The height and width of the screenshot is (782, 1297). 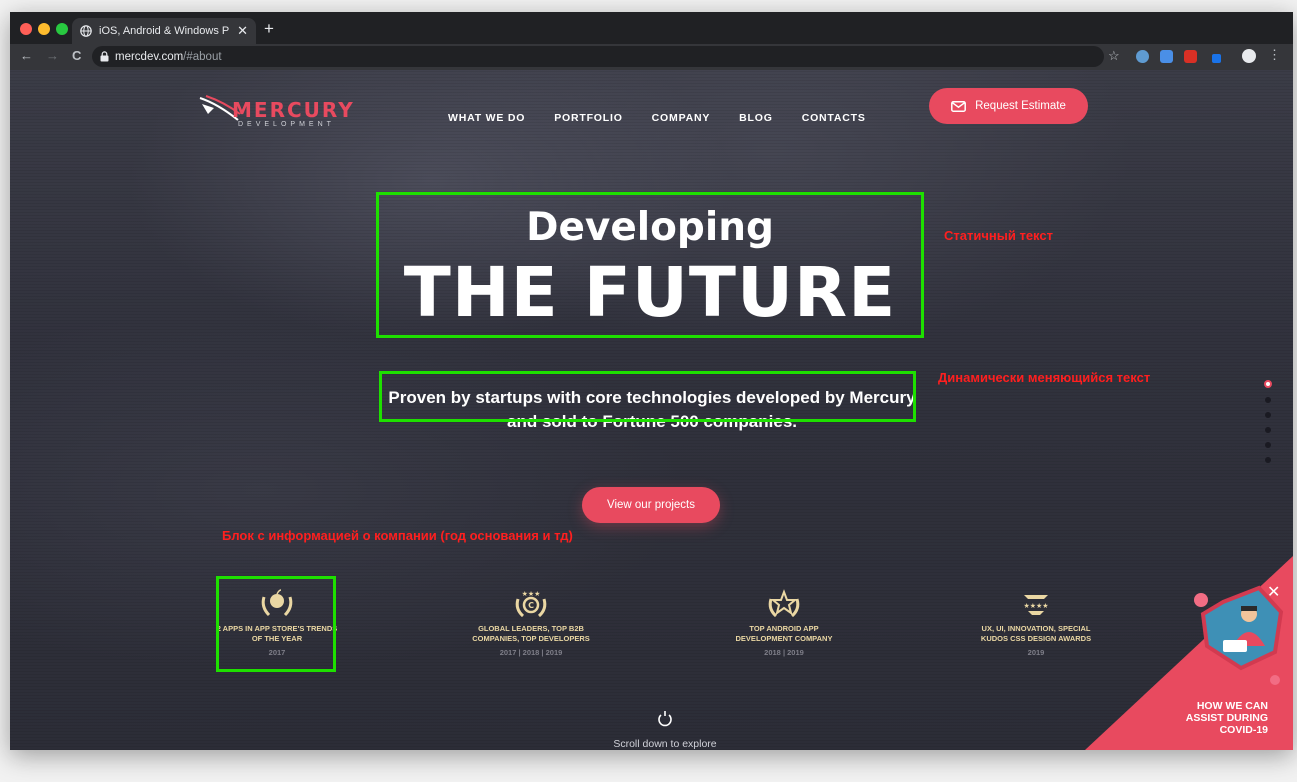 What do you see at coordinates (681, 118) in the screenshot?
I see `nav-company: COMPANY` at bounding box center [681, 118].